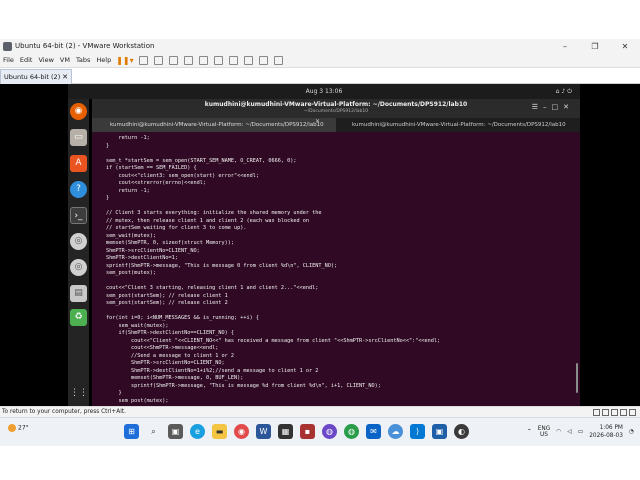 Image resolution: width=640 pixels, height=480 pixels. I want to click on app-icon-red: ▪, so click(307, 431).